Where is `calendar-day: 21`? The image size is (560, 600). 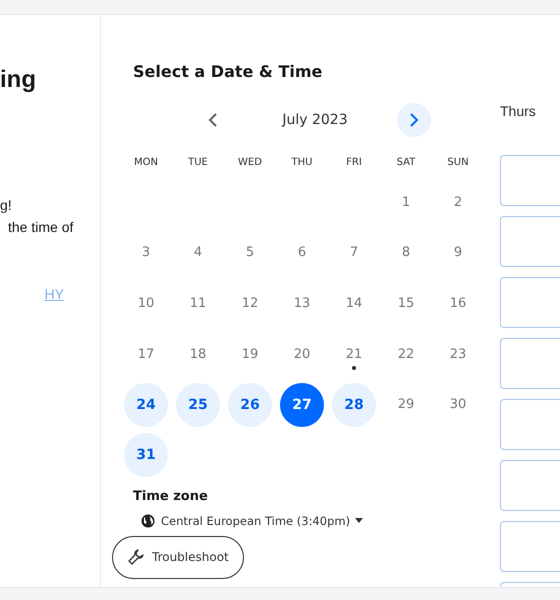 calendar-day: 21 is located at coordinates (354, 354).